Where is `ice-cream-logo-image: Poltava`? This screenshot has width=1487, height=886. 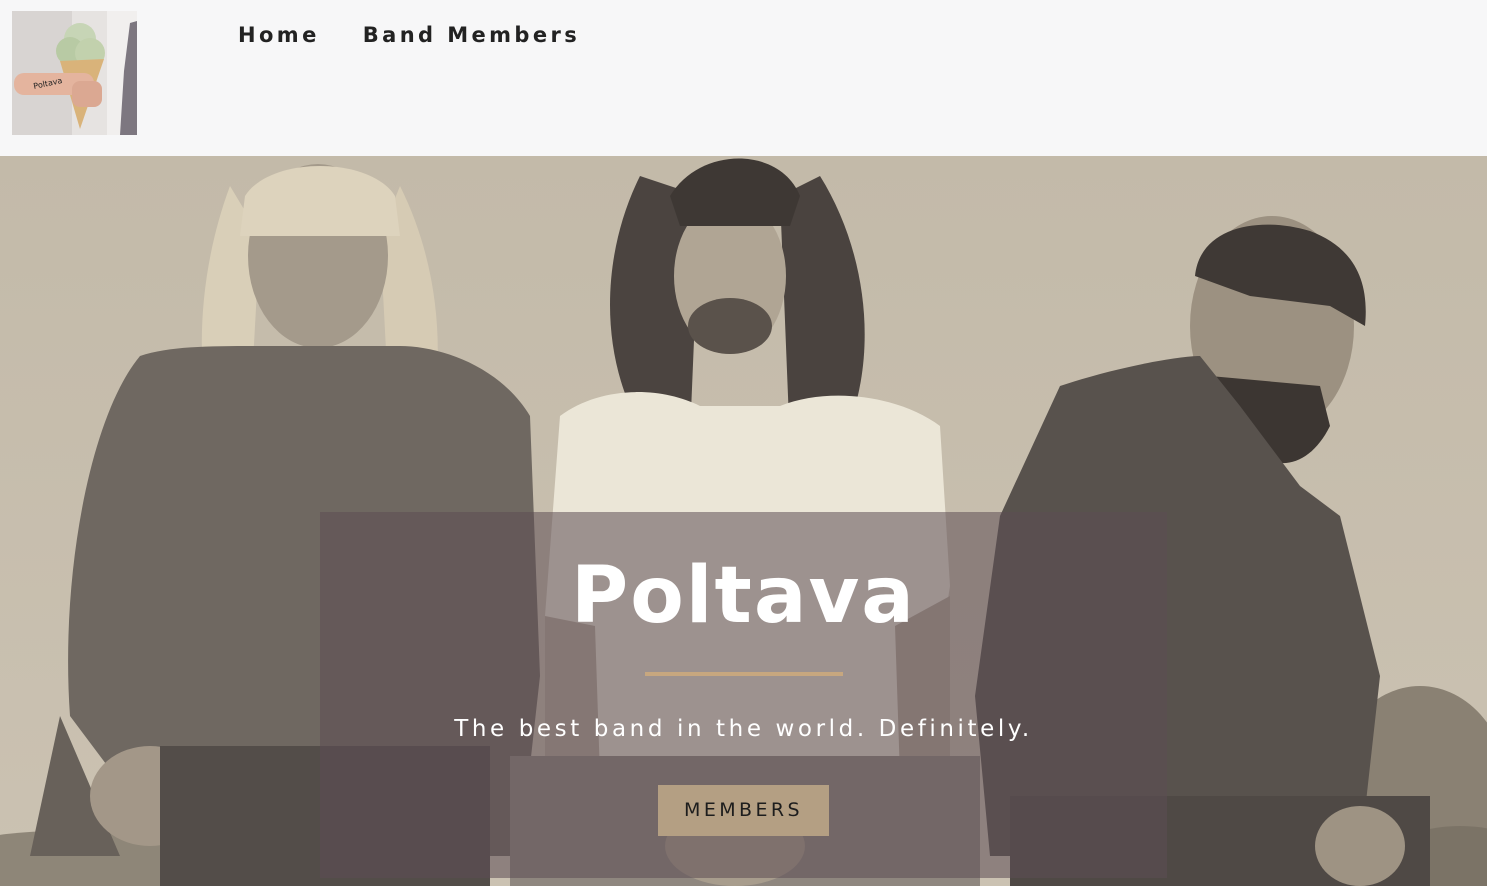 ice-cream-logo-image: Poltava is located at coordinates (74, 73).